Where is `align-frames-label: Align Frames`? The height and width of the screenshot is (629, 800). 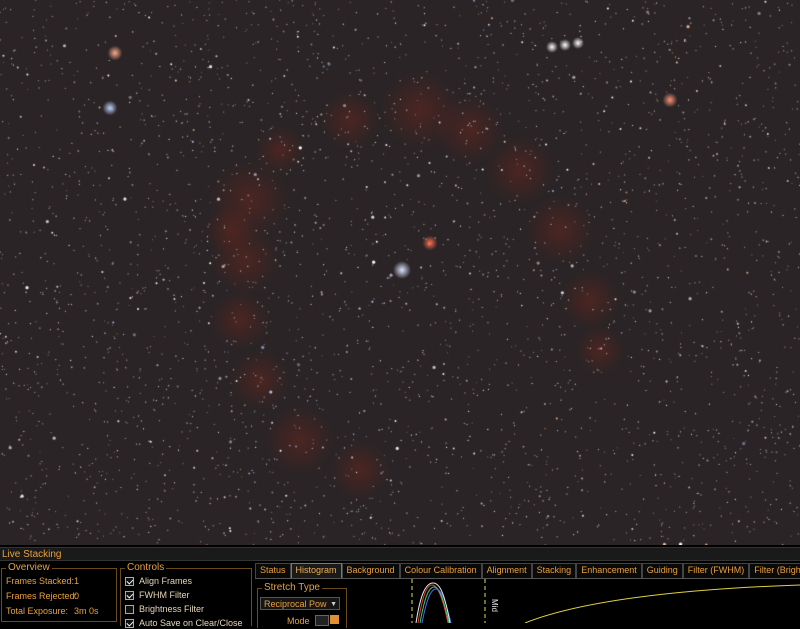 align-frames-label: Align Frames is located at coordinates (166, 581).